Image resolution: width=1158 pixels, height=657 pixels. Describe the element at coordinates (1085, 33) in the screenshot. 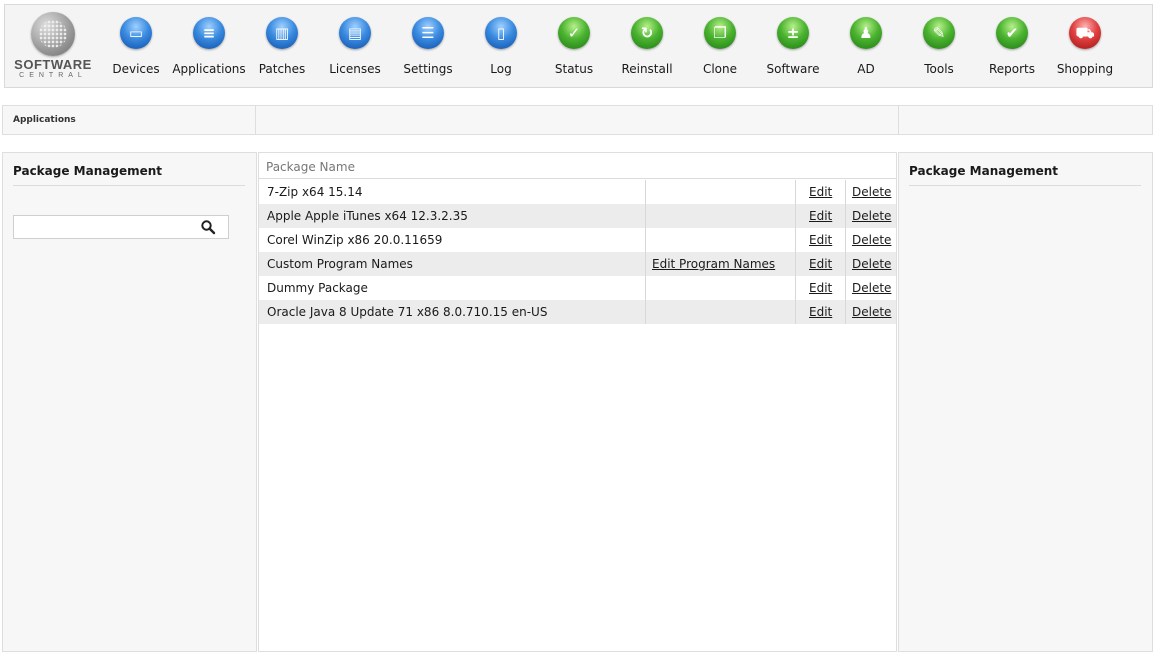

I see `shopping-cart-icon: ⛟` at that location.